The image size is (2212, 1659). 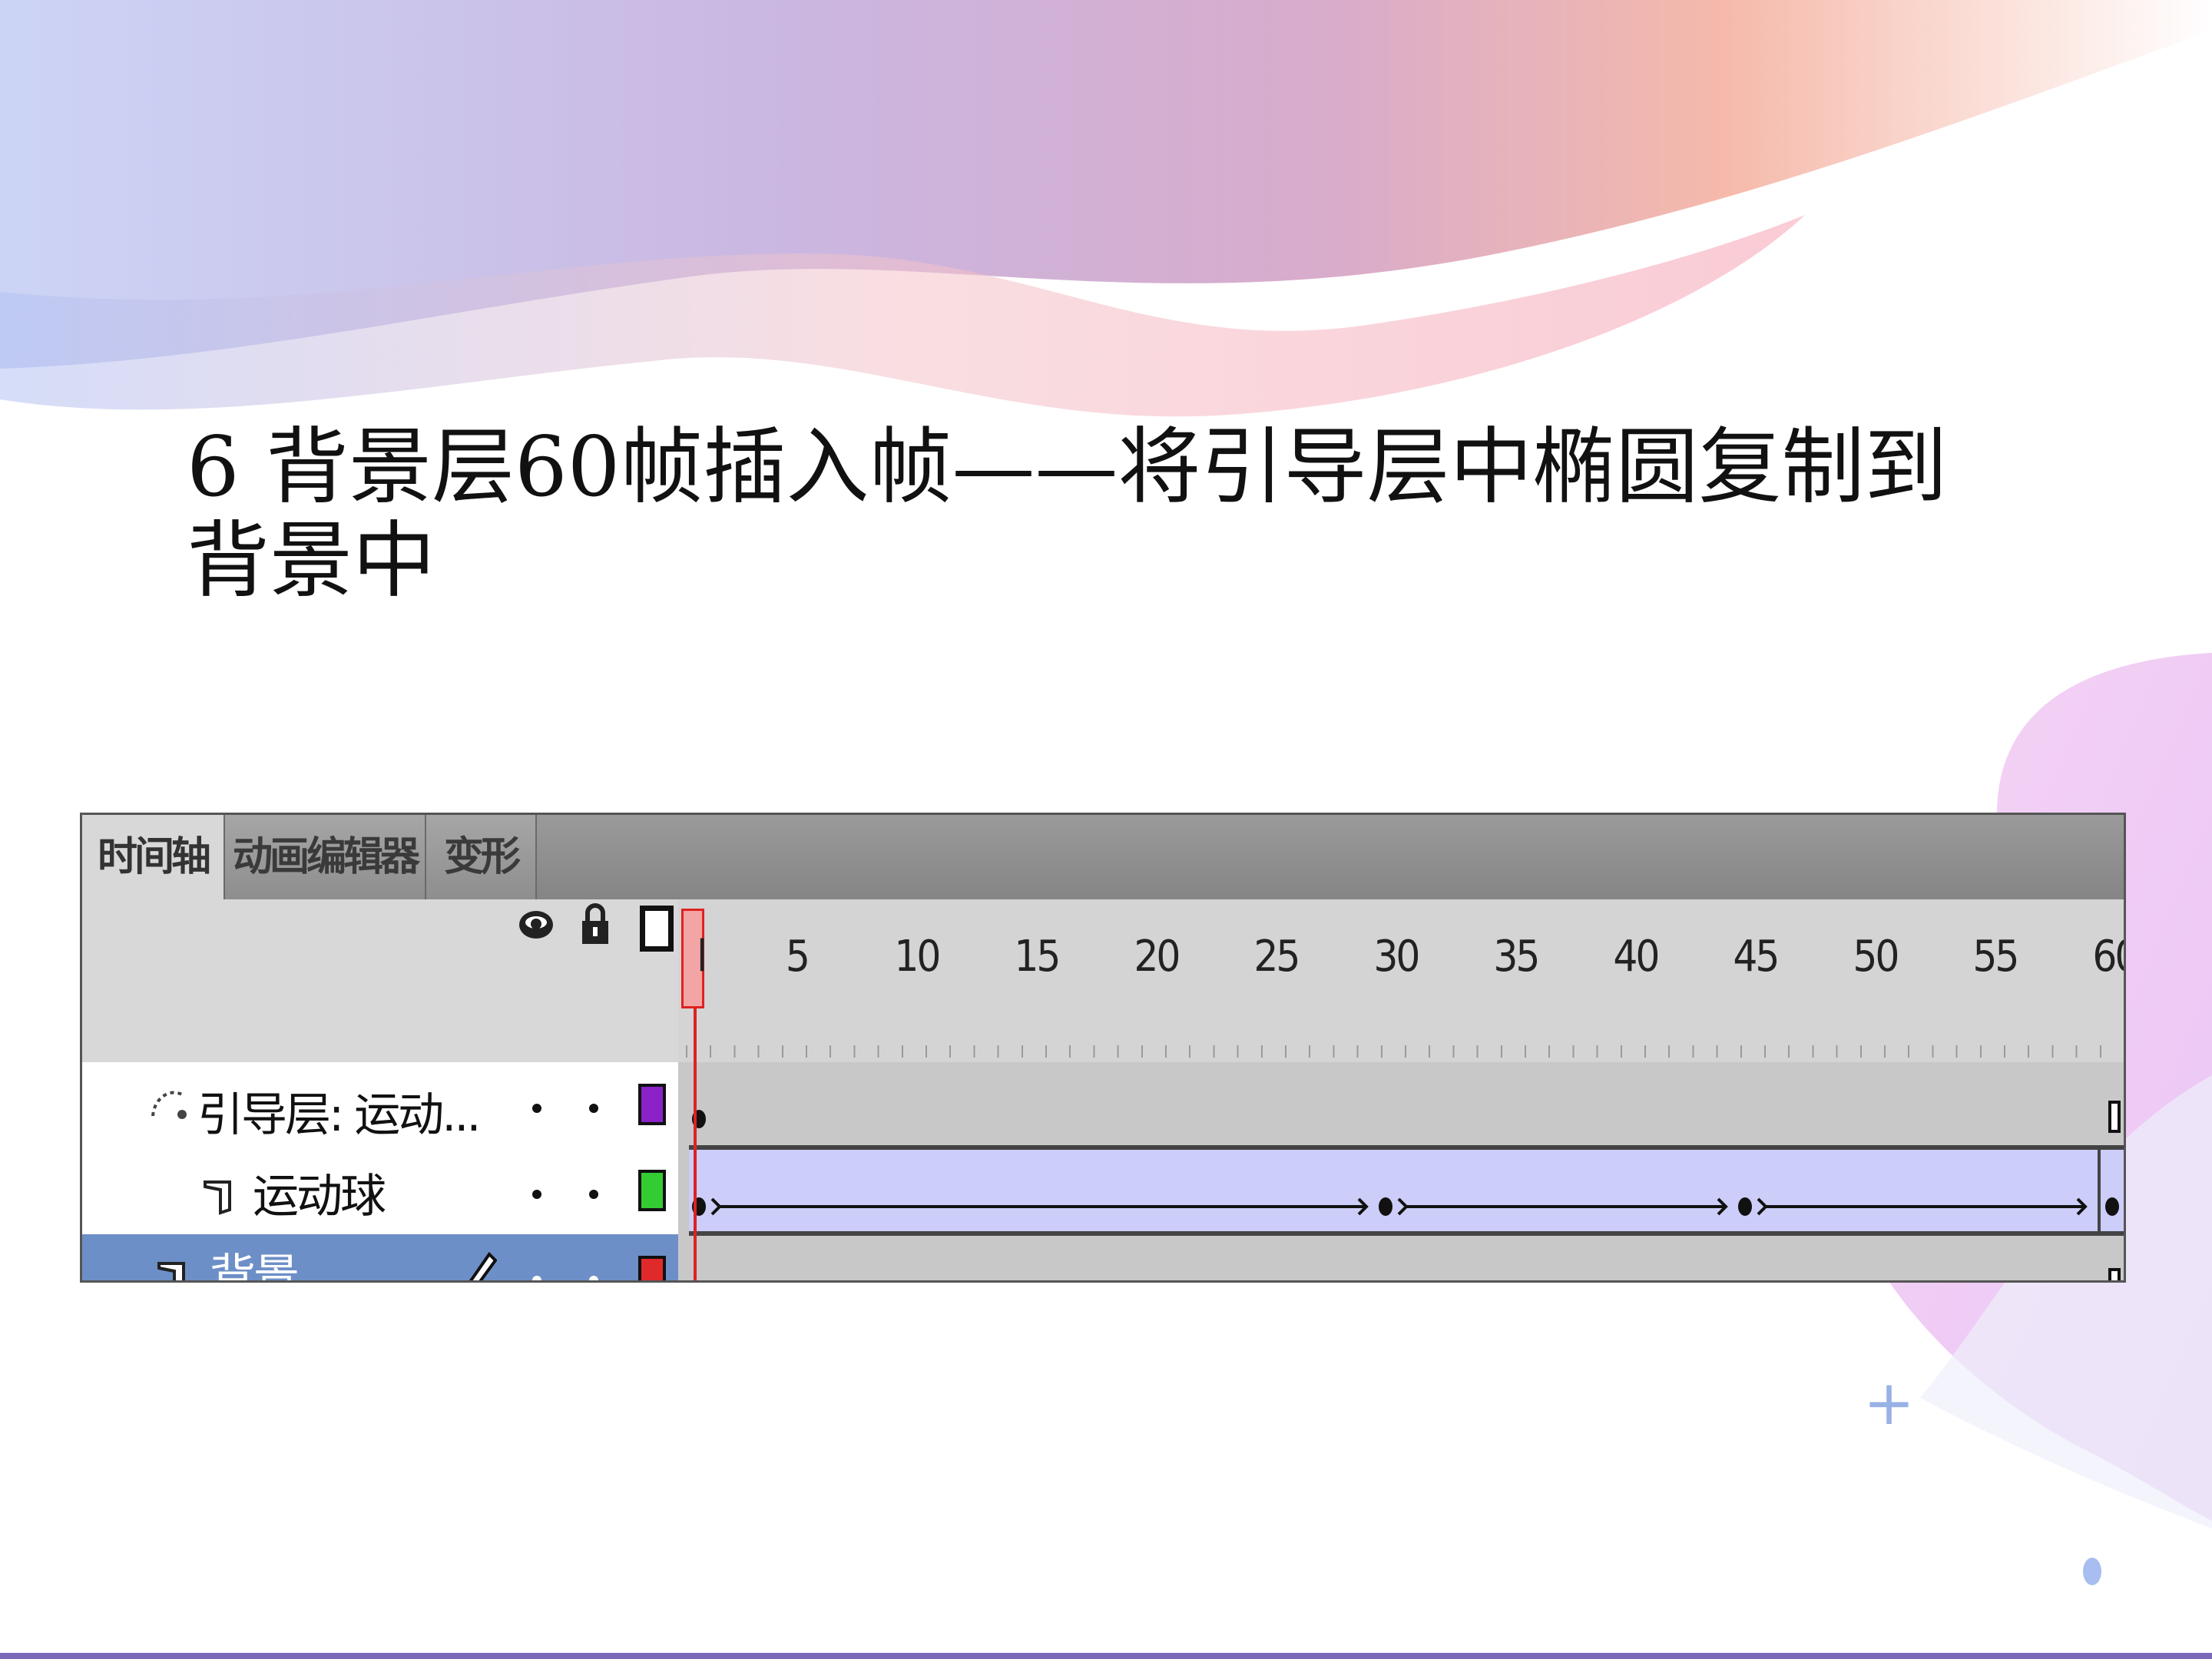 I want to click on tab-transform: 变形, so click(x=482, y=857).